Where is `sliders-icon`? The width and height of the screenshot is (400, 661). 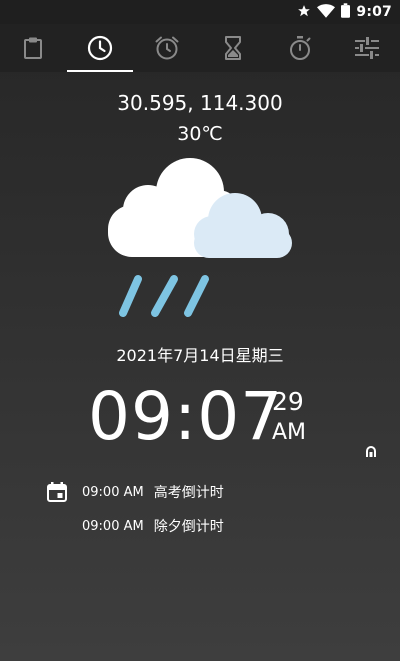
sliders-icon is located at coordinates (367, 48).